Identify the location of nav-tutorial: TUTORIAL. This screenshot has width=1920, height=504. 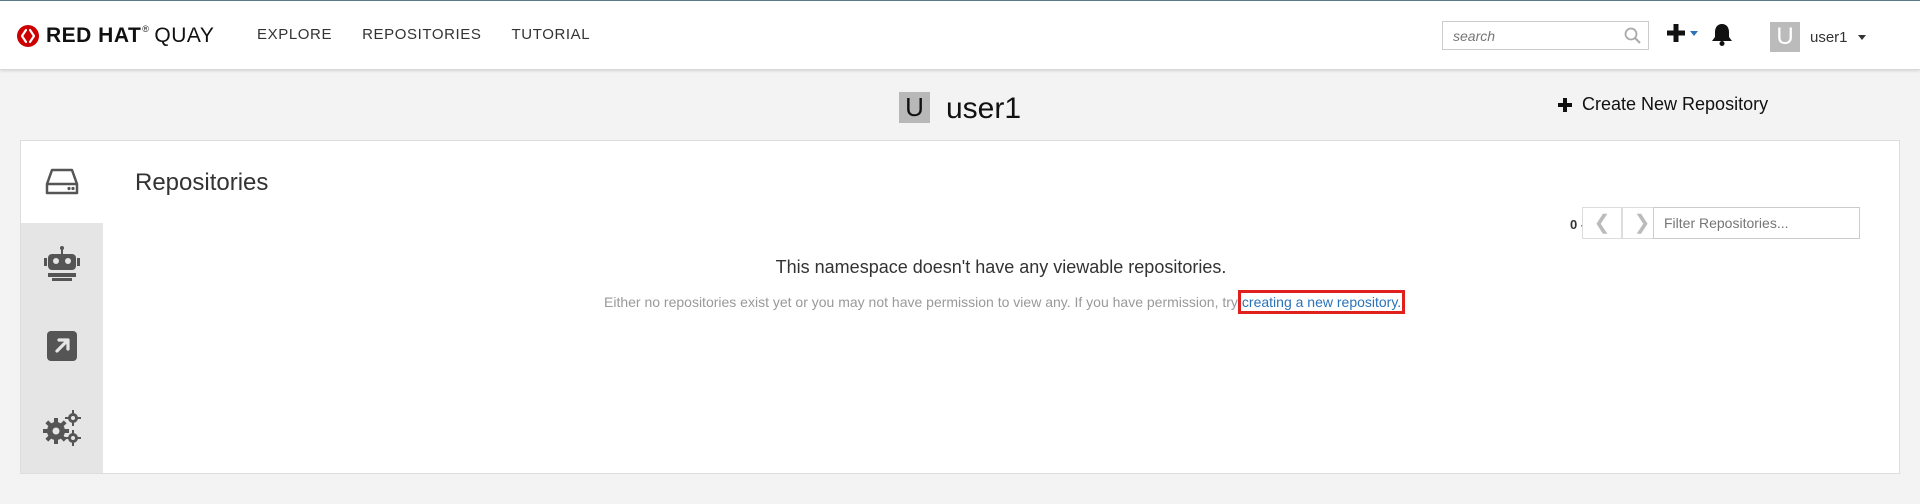
(551, 34).